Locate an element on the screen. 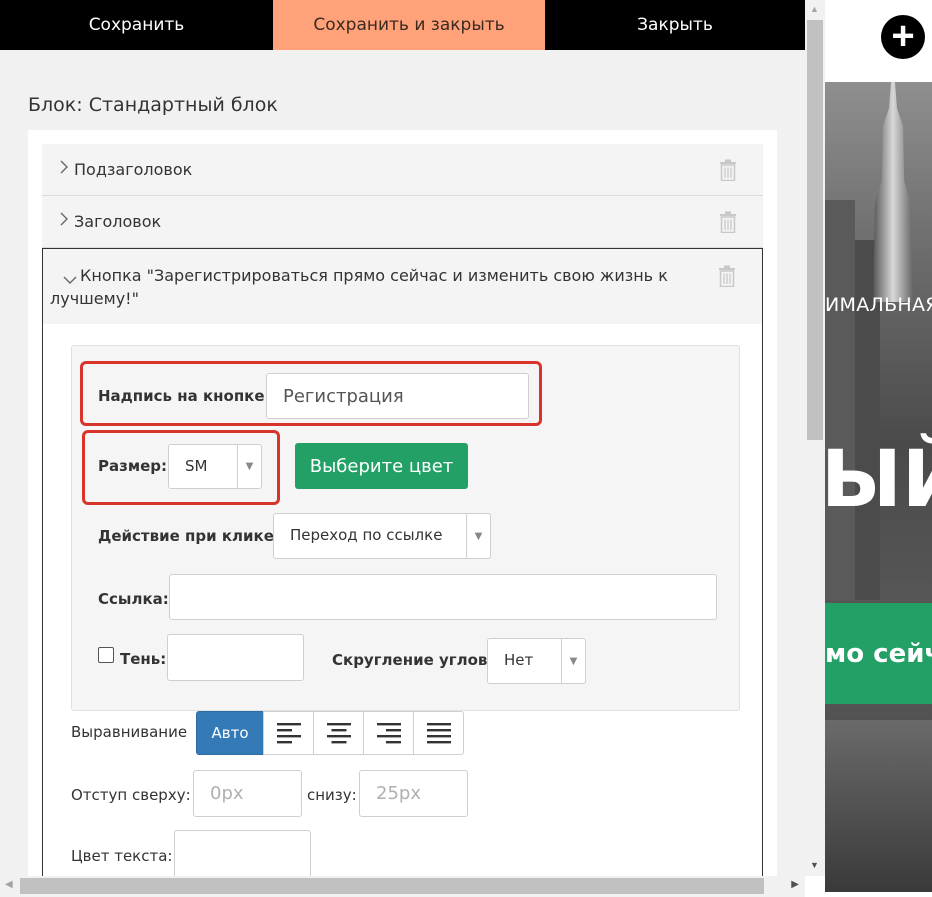 The height and width of the screenshot is (897, 932). click-action-select: Переход по ссылке ▼ is located at coordinates (382, 536).